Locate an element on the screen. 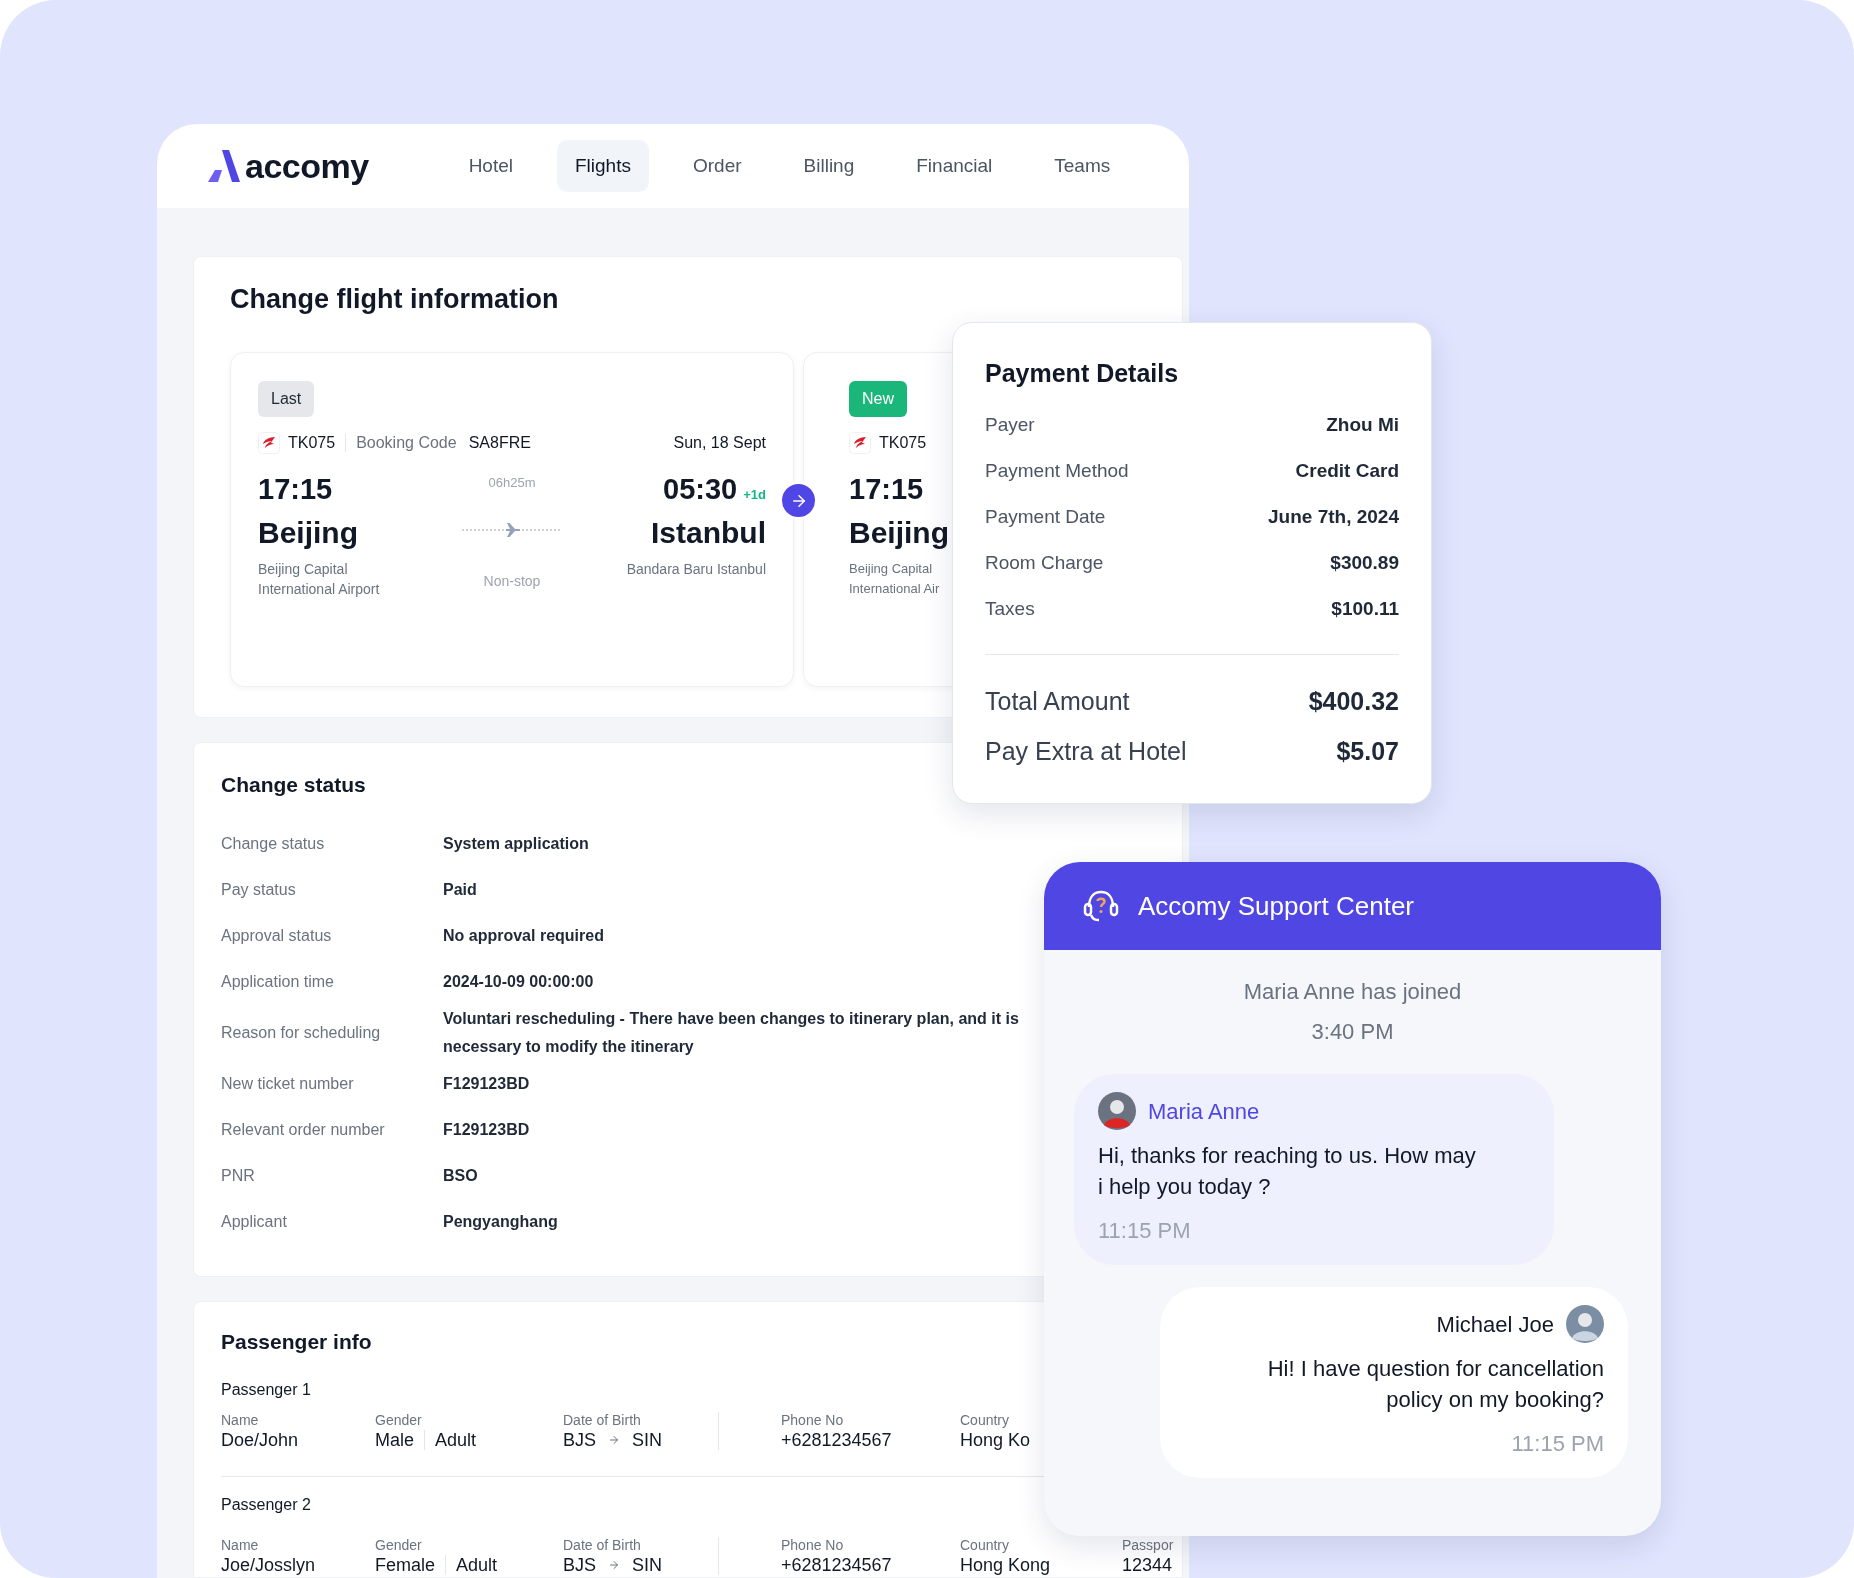 The width and height of the screenshot is (1854, 1578). nav-tab: Financial is located at coordinates (954, 166).